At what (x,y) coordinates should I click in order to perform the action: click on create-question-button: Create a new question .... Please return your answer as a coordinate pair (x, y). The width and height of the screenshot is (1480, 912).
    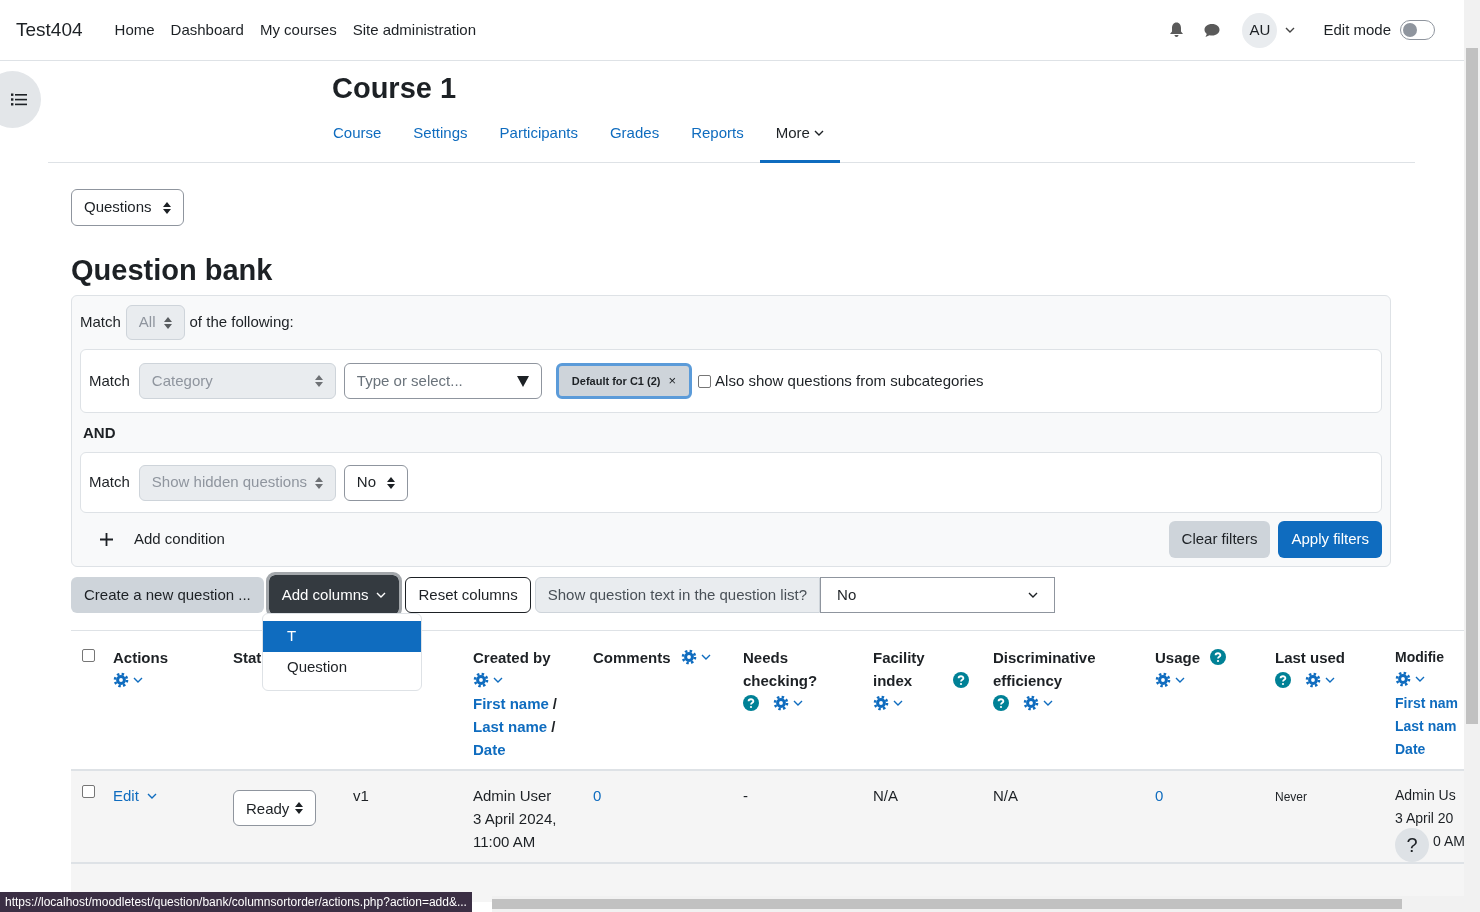
    Looking at the image, I should click on (167, 595).